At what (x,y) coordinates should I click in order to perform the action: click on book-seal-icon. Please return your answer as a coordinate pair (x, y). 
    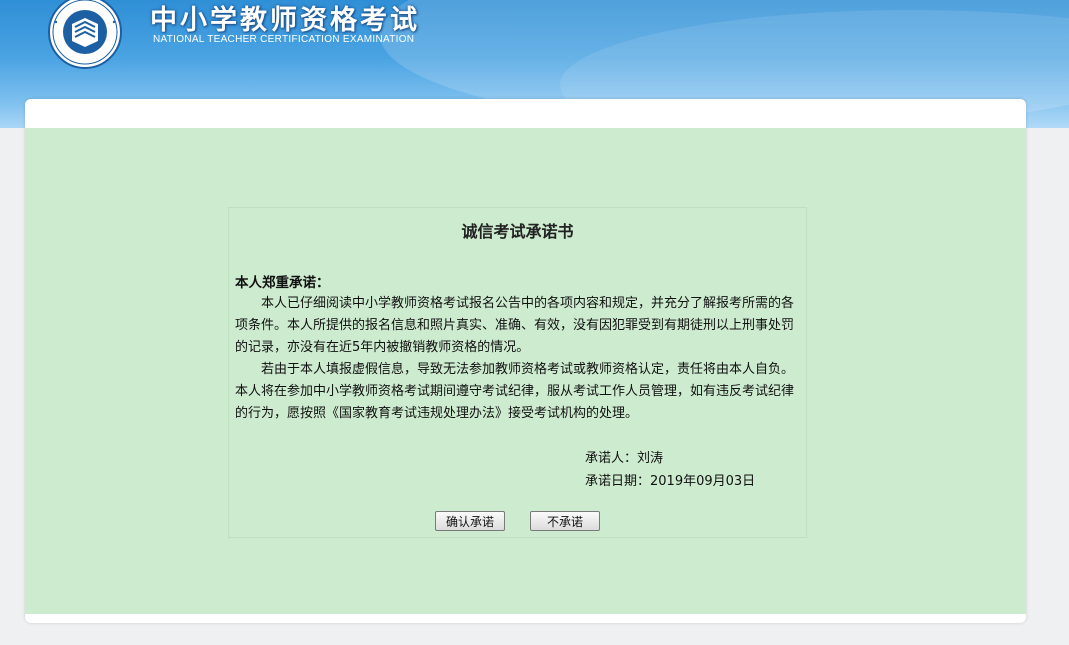
    Looking at the image, I should click on (85, 36).